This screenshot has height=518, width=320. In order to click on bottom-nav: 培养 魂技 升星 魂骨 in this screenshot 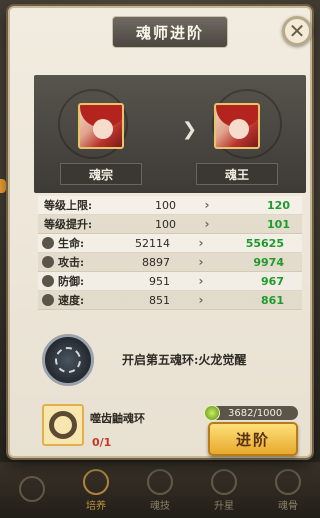, I will do `click(160, 490)`.